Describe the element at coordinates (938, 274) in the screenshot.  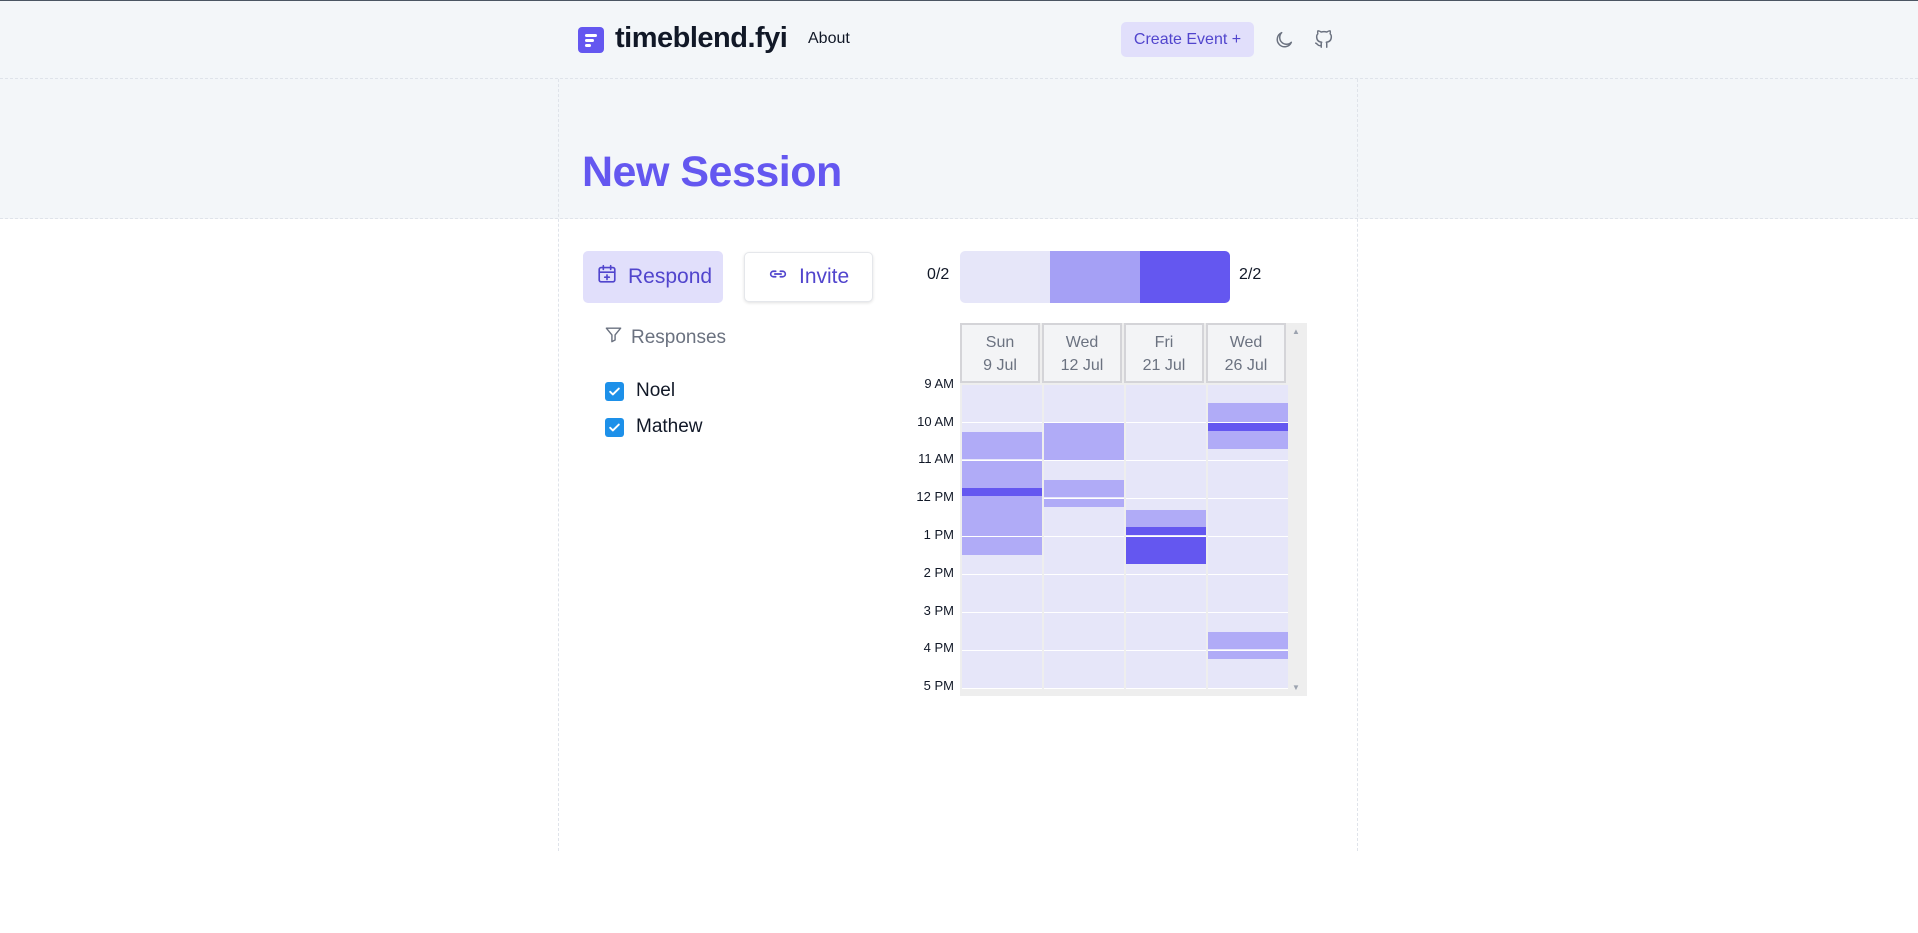
I see `legend-min-label: 0/2` at that location.